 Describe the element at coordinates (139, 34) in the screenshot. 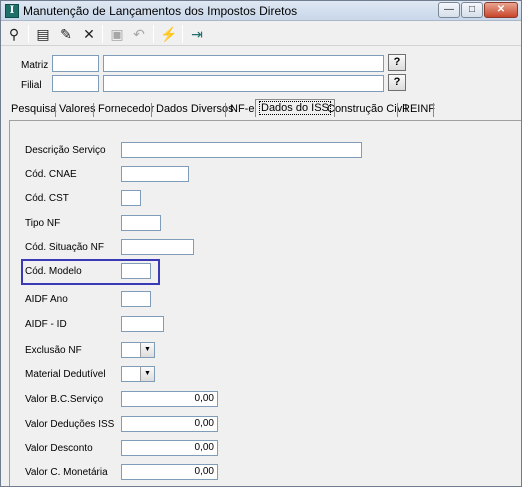

I see `undo-icon: ↶` at that location.